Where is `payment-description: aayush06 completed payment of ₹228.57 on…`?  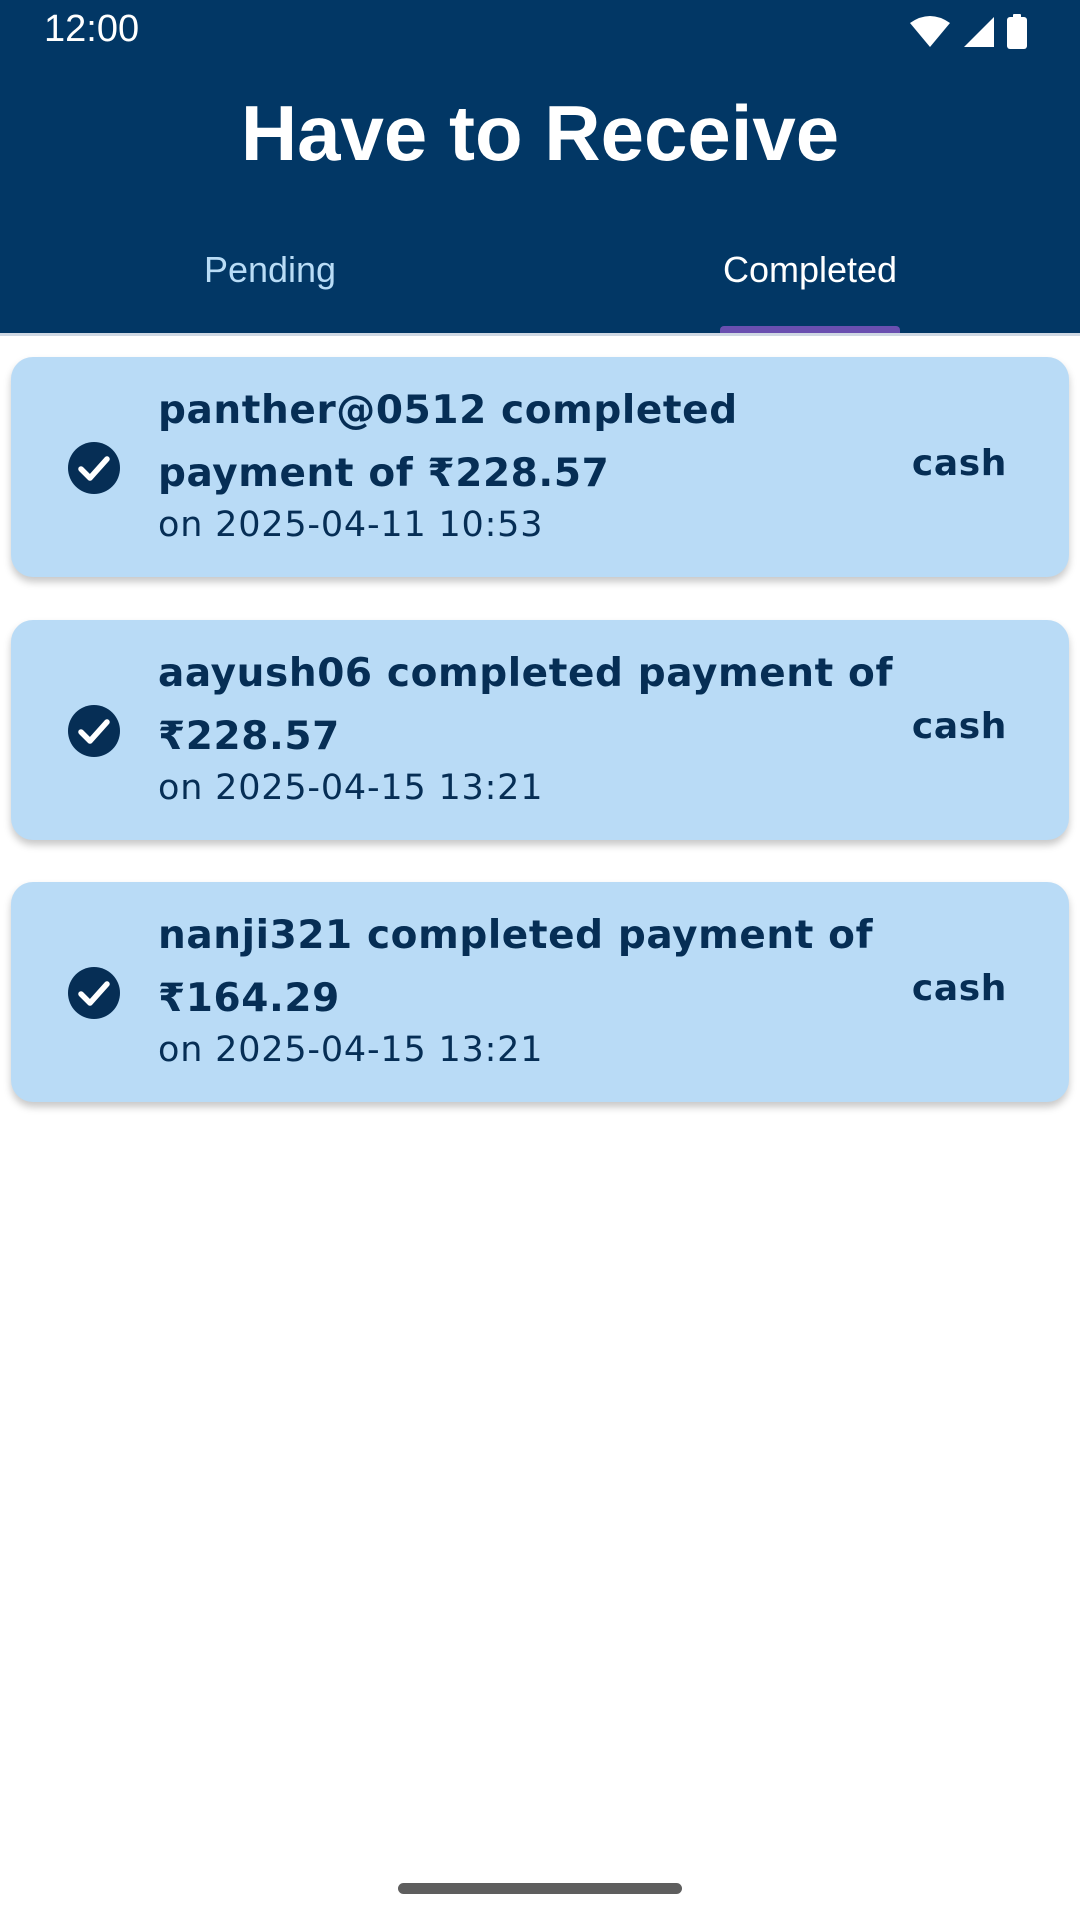 payment-description: aayush06 completed payment of ₹228.57 on… is located at coordinates (528, 726).